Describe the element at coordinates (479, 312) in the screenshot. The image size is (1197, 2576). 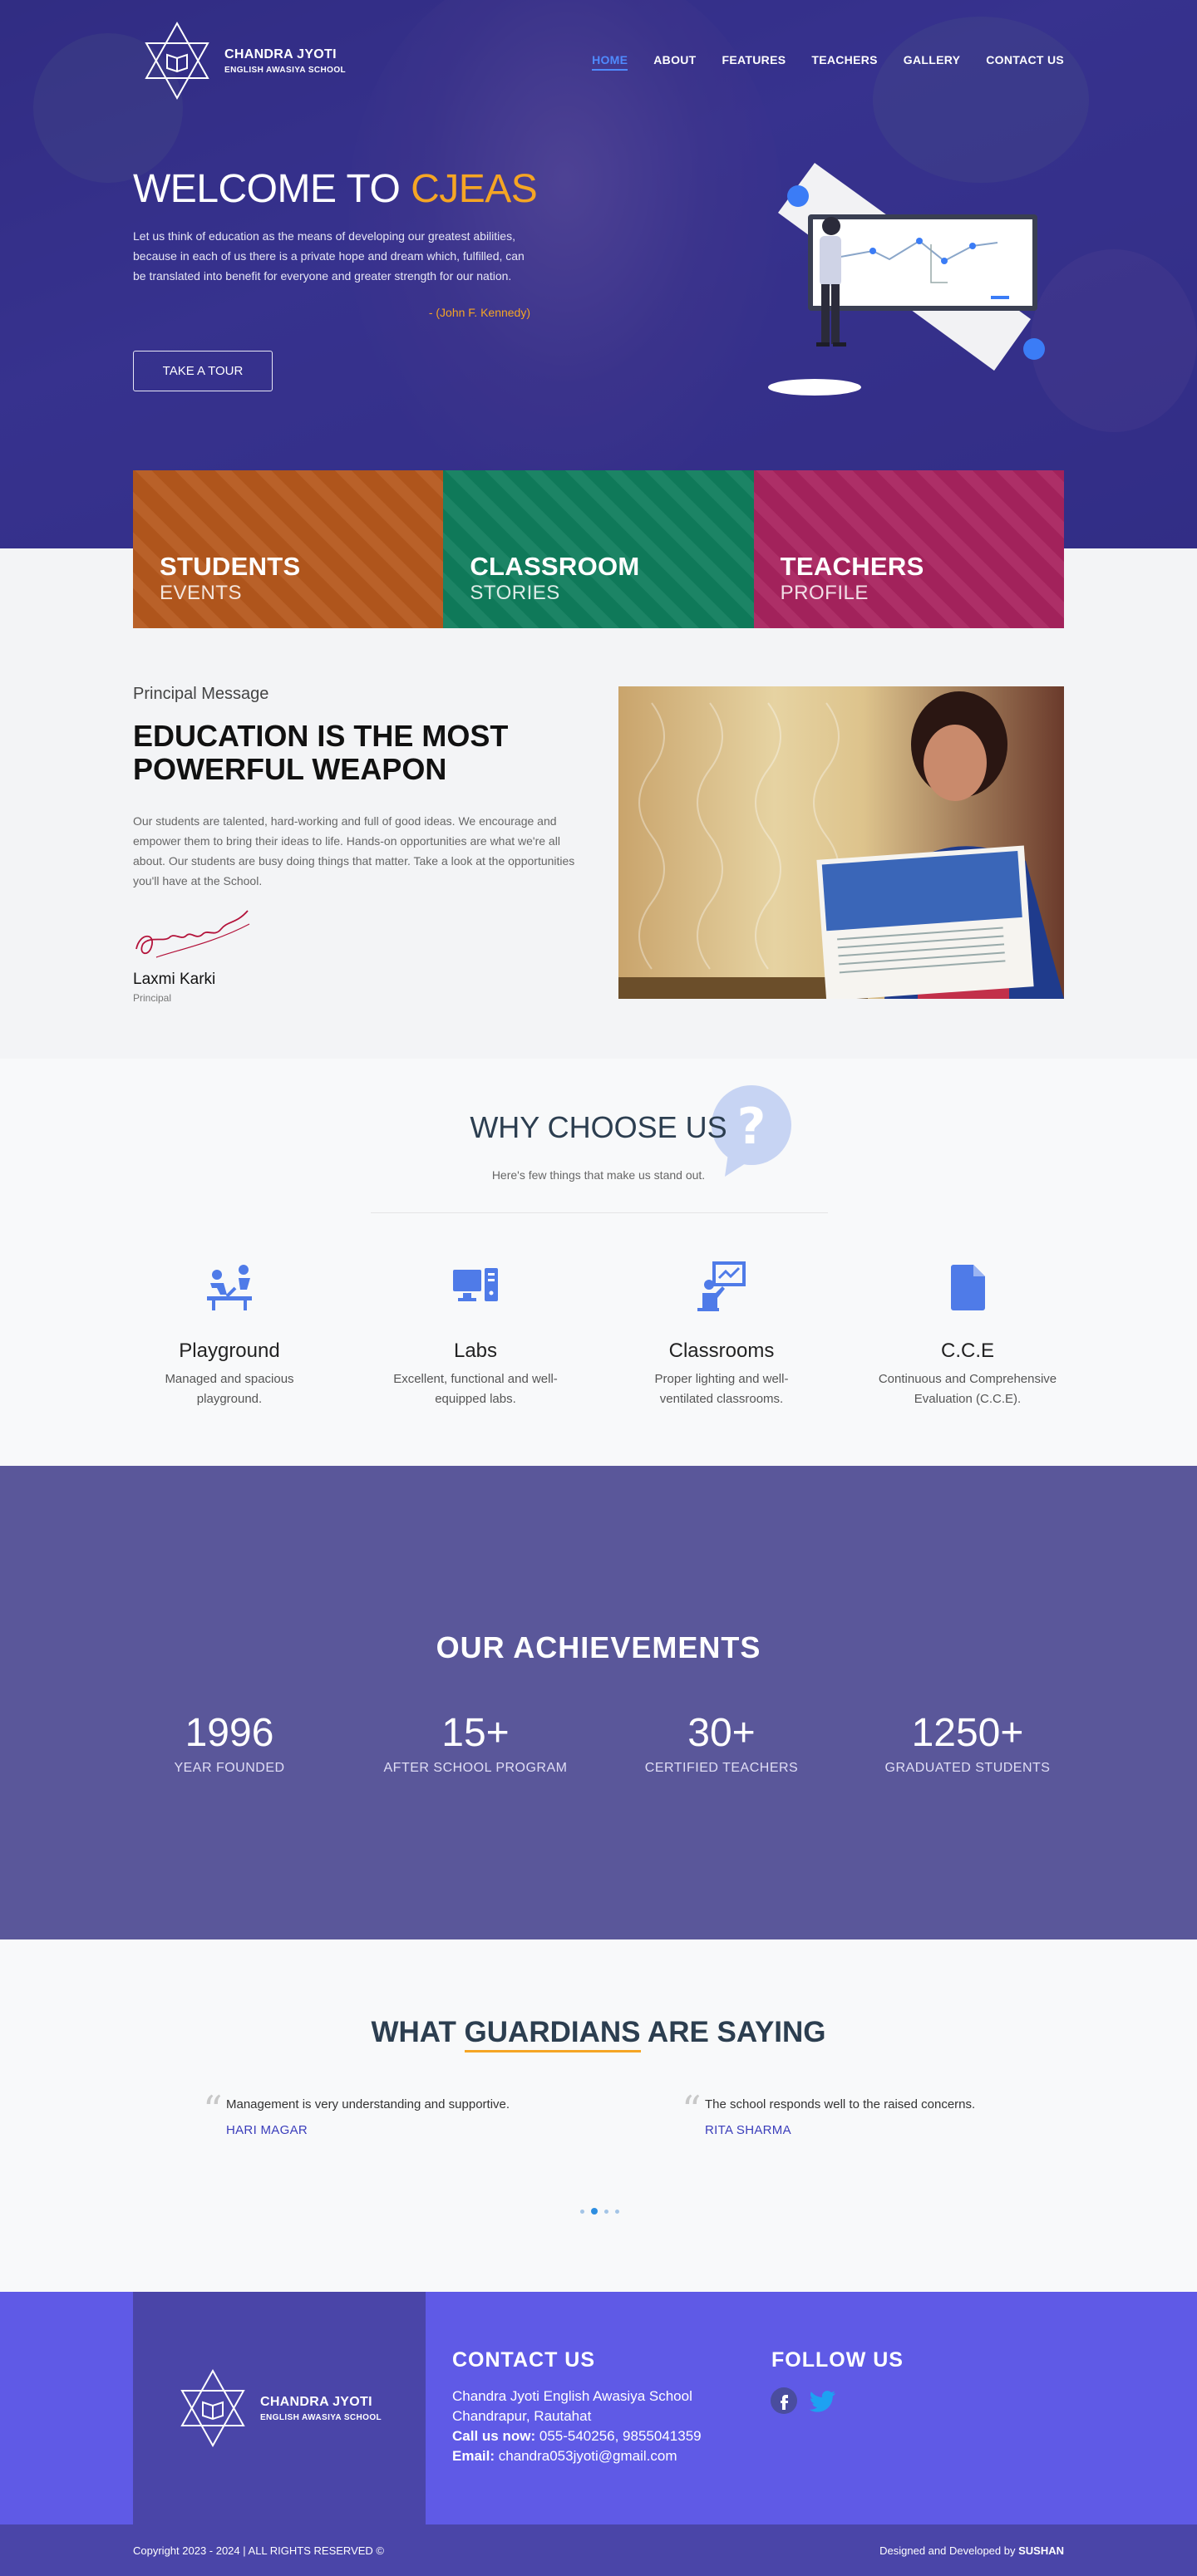
I see `hero-quote-author: - (John F. Kennedy)` at that location.